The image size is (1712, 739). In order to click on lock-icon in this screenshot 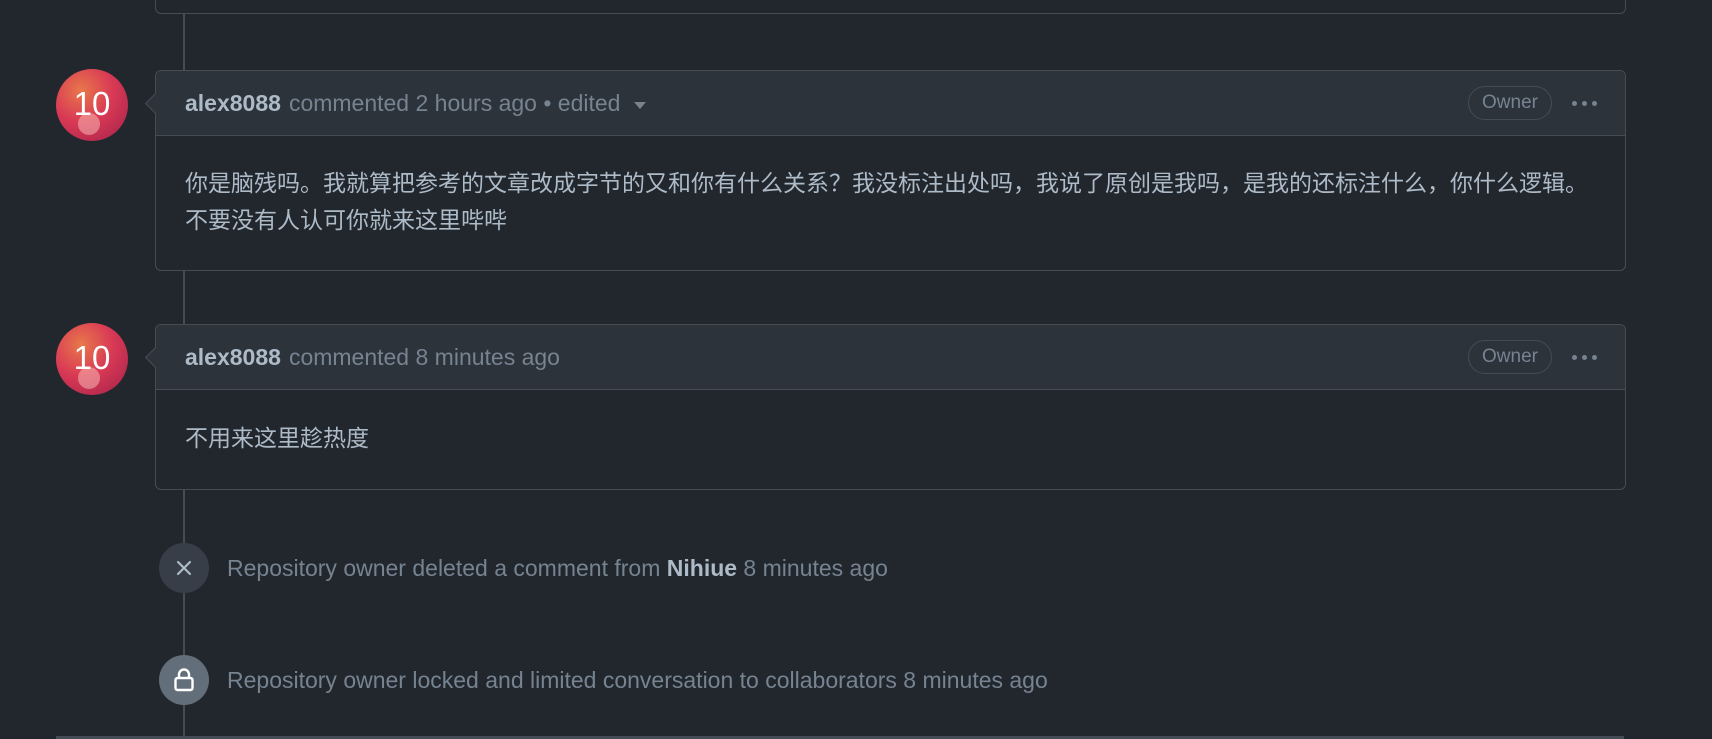, I will do `click(184, 680)`.